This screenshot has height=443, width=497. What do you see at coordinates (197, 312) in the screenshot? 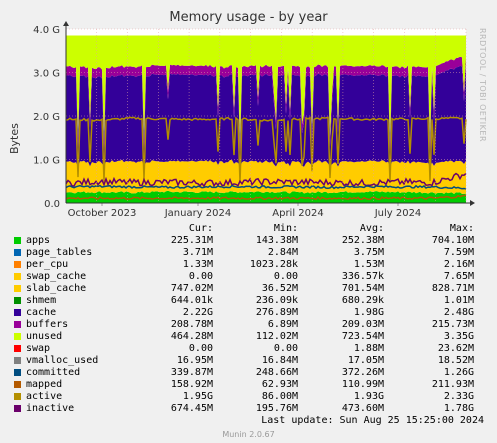
I see `legend-cur: 2.22G` at bounding box center [197, 312].